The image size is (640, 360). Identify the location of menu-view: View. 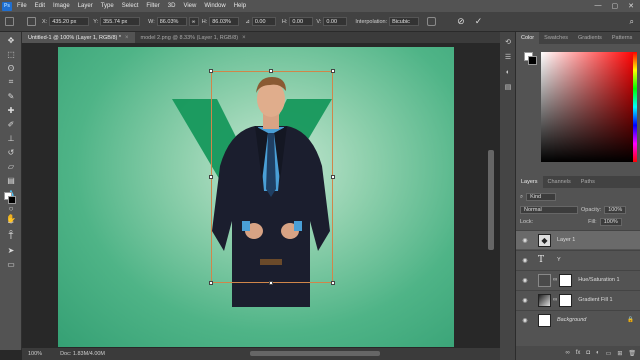
(189, 6).